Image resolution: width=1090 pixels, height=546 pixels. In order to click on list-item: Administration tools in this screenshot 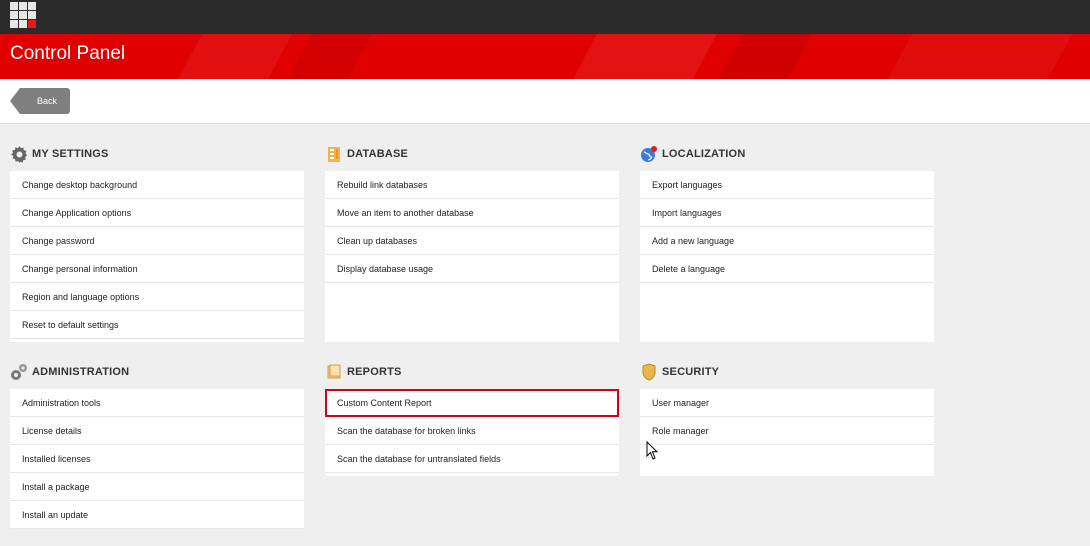, I will do `click(157, 403)`.